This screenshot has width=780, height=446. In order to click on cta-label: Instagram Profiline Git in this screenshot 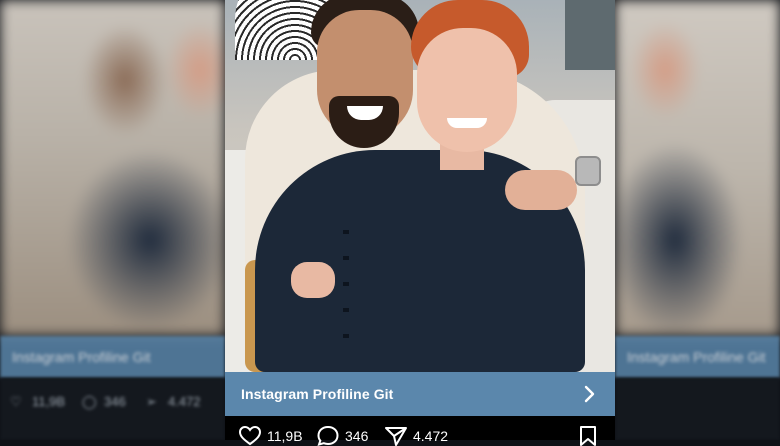, I will do `click(317, 394)`.